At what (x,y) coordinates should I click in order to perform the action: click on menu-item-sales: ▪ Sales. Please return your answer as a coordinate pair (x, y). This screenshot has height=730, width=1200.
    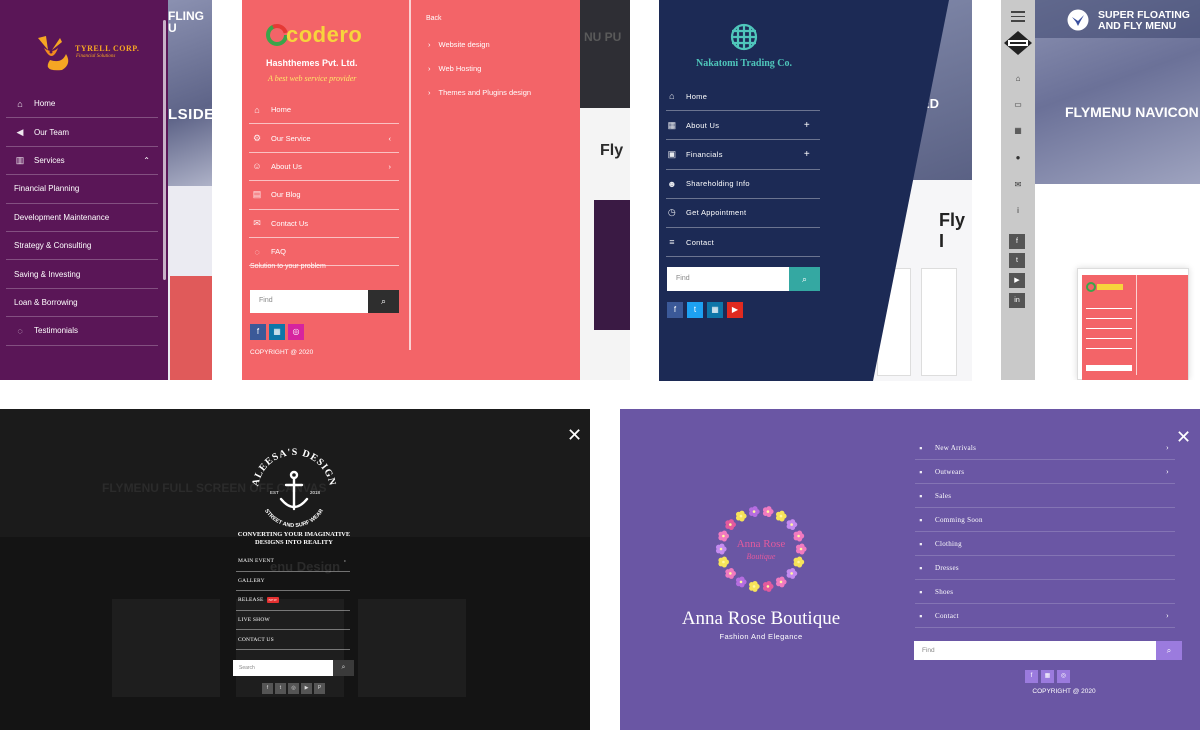
    Looking at the image, I should click on (1045, 496).